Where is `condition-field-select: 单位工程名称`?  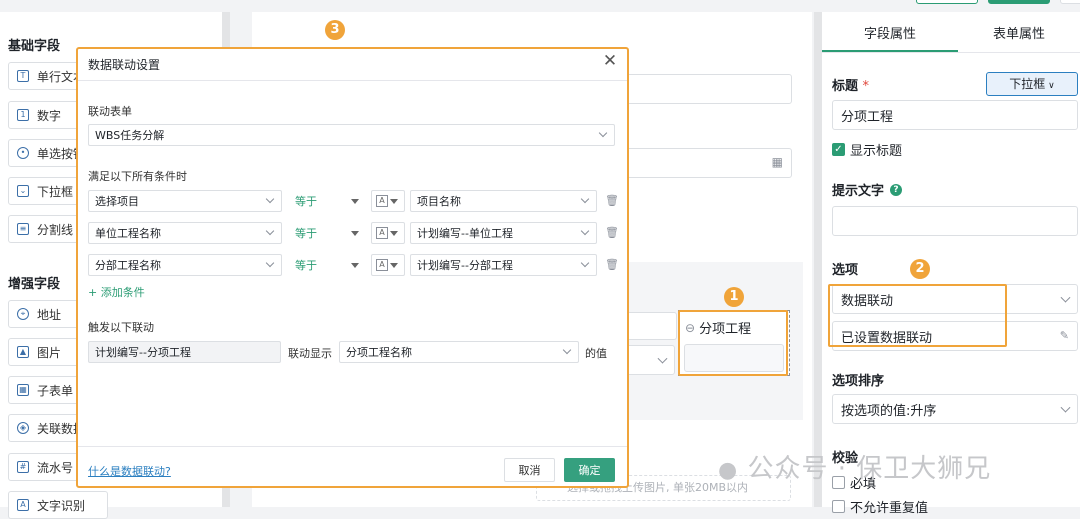 condition-field-select: 单位工程名称 is located at coordinates (185, 233).